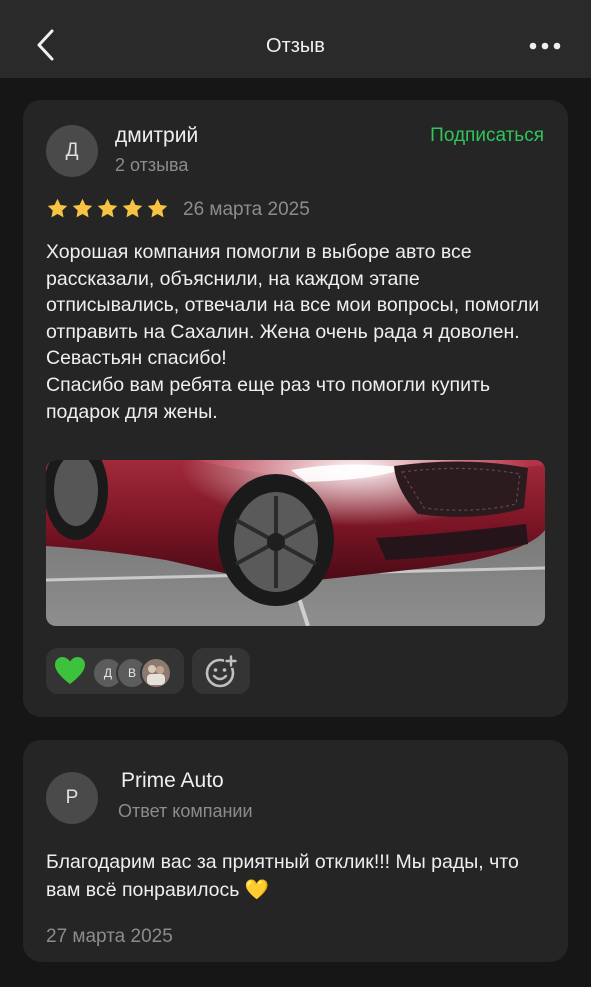 This screenshot has height=987, width=591. Describe the element at coordinates (72, 798) in the screenshot. I see `company-avatar: P` at that location.